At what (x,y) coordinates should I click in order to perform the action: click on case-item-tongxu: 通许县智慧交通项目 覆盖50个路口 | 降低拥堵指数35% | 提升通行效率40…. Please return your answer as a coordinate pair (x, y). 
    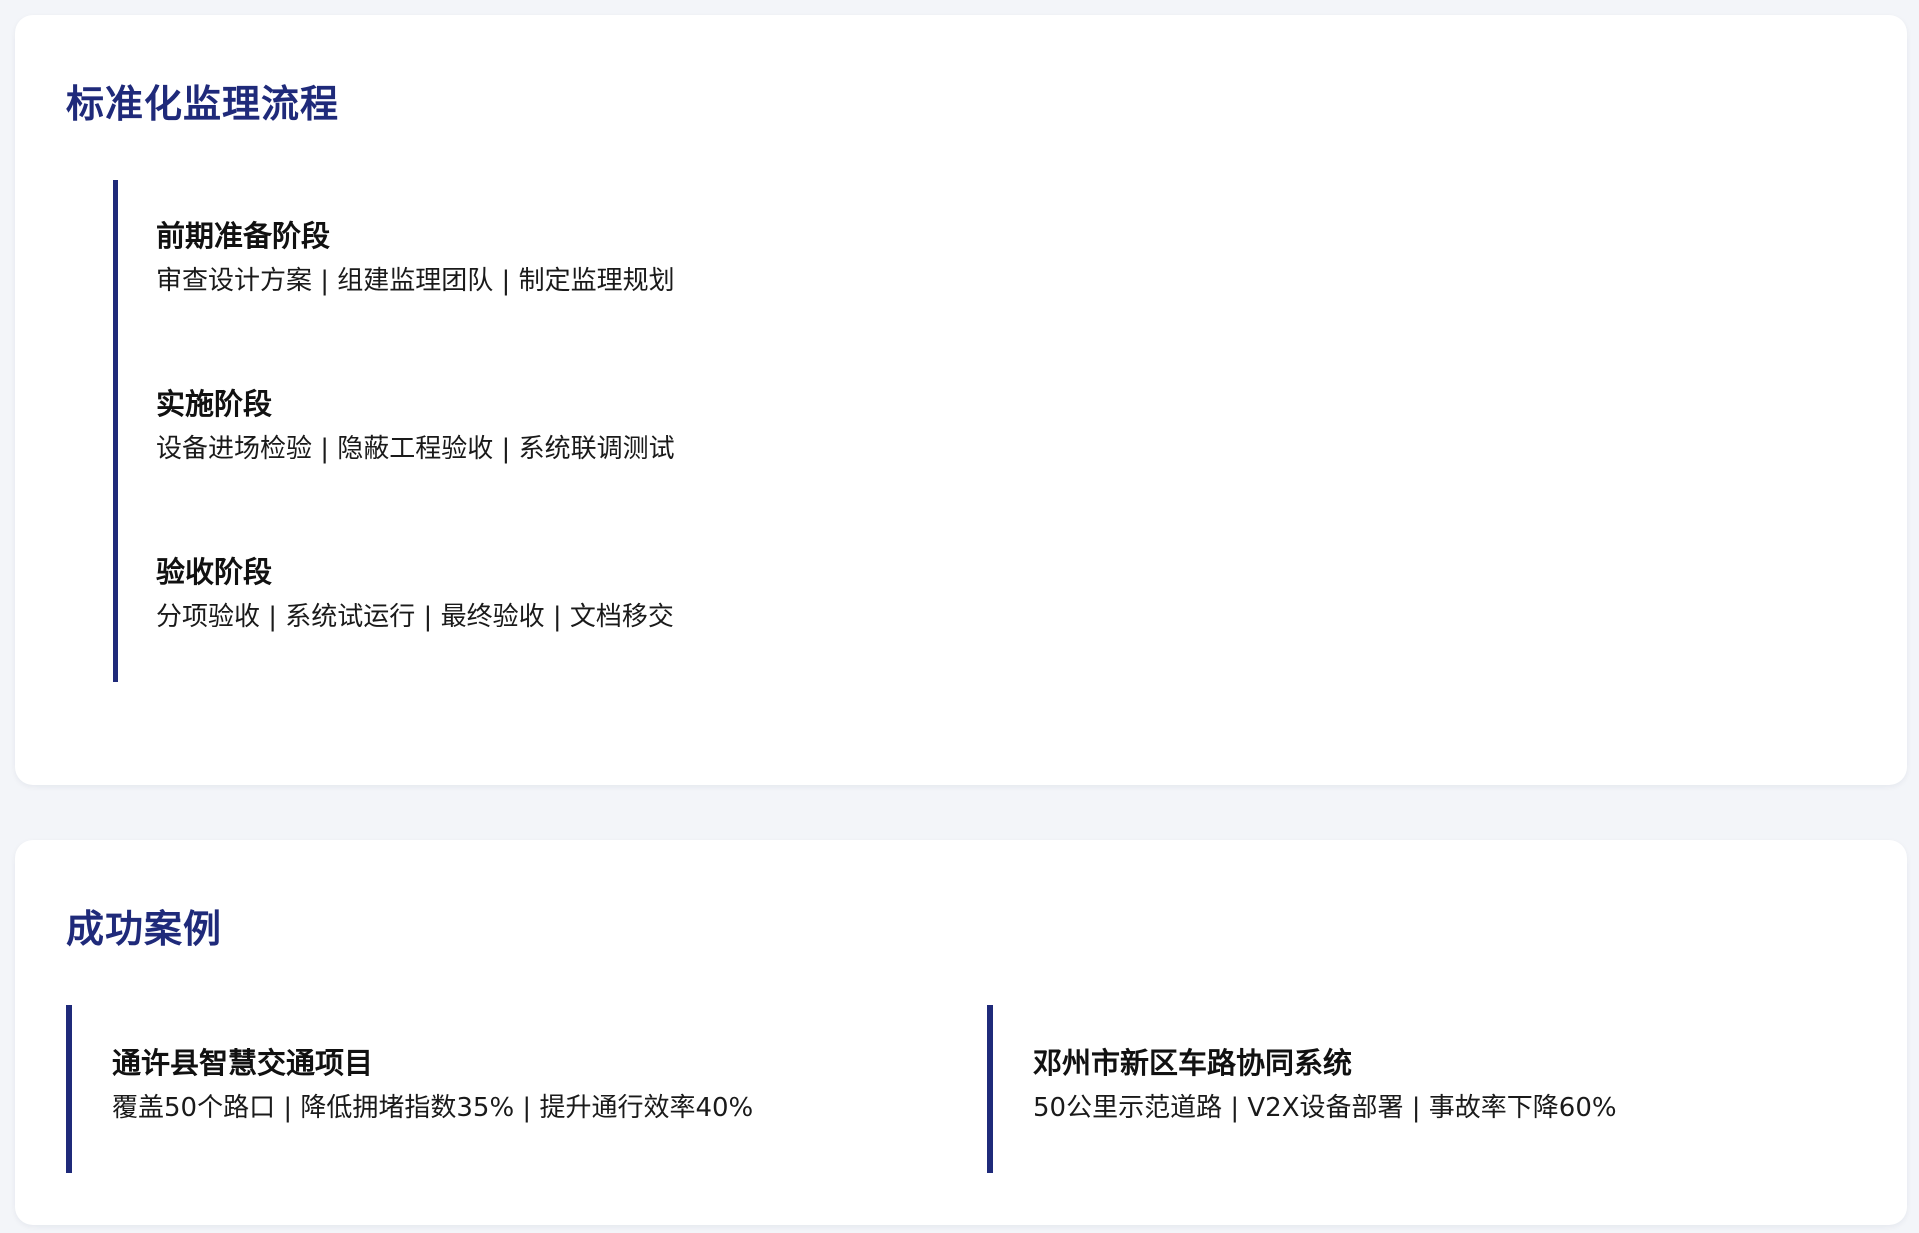
    Looking at the image, I should click on (516, 1089).